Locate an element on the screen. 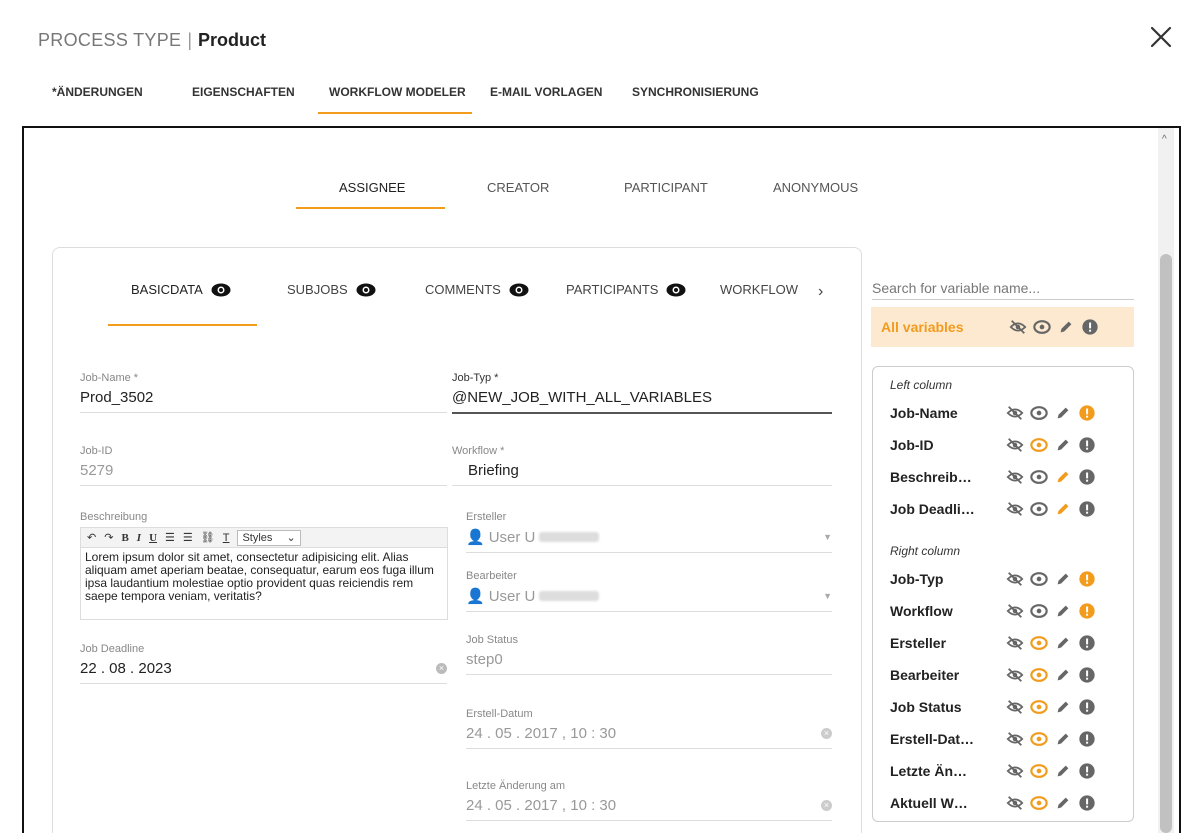 Image resolution: width=1181 pixels, height=833 pixels. role-tab-anonymous: ANONYMOUS is located at coordinates (815, 187).